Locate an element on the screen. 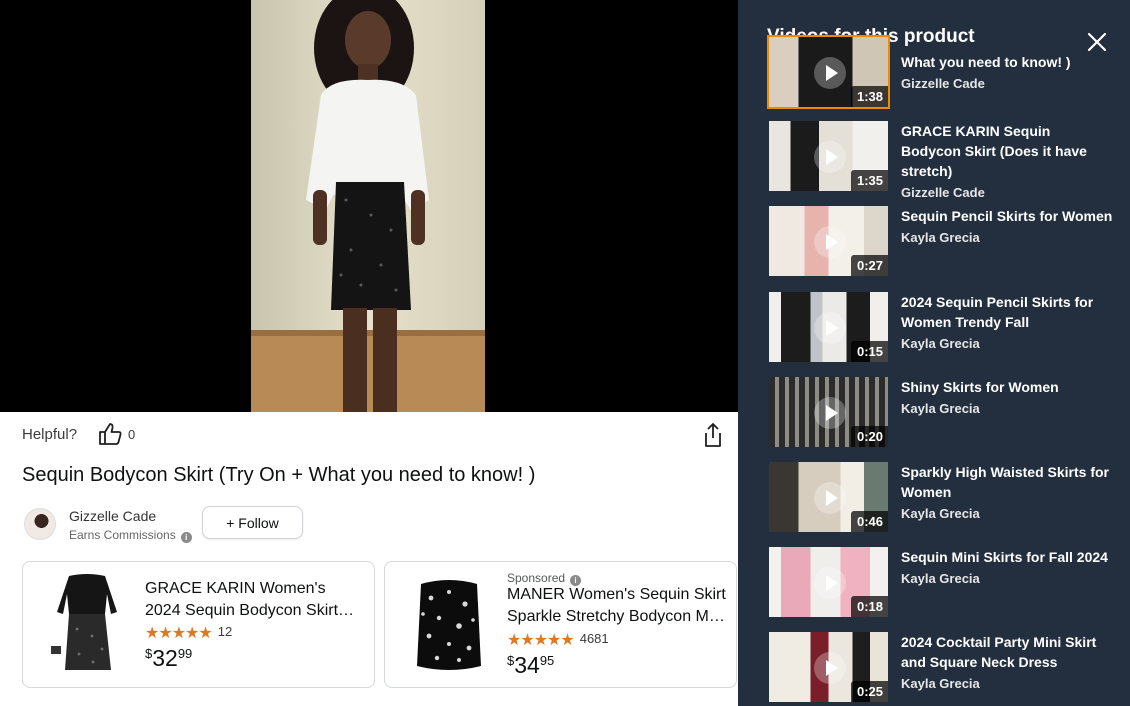 This screenshot has width=1130, height=706. video-thumbnail: 0:46 is located at coordinates (828, 497).